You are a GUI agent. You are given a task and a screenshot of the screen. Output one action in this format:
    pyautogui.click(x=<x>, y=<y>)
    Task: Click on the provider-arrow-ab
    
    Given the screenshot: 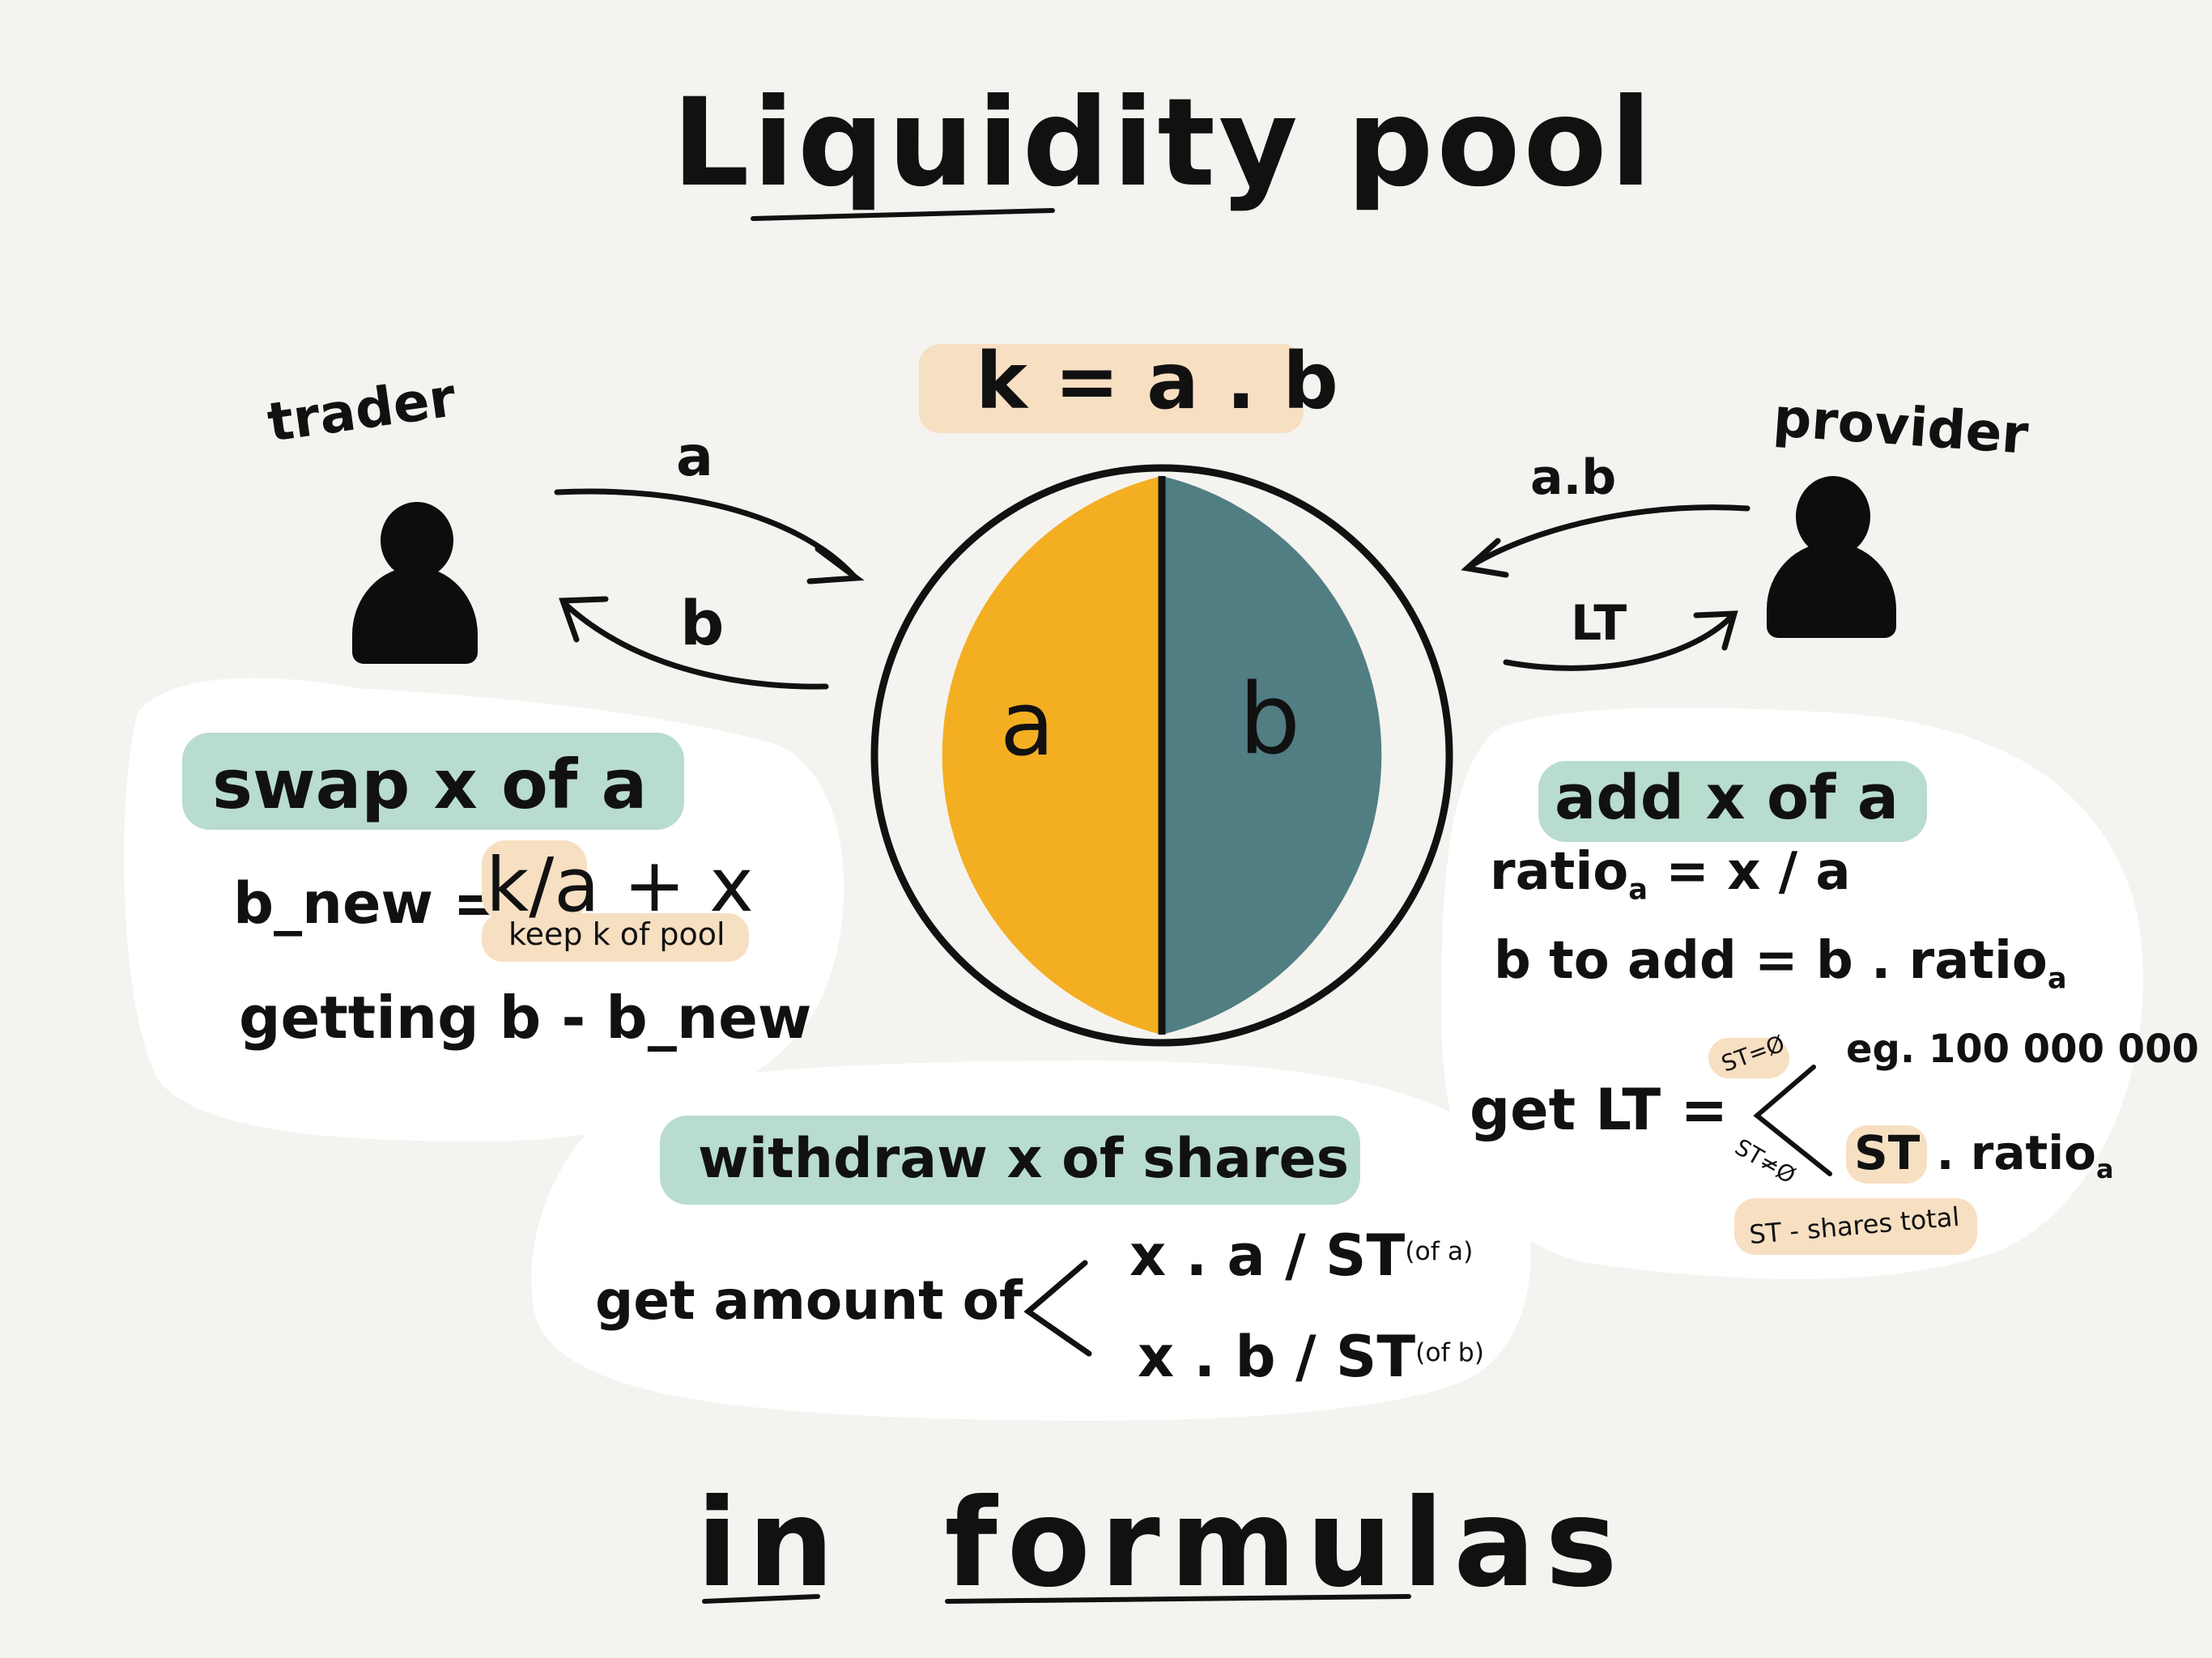 What is the action you would take?
    pyautogui.click(x=1606, y=541)
    